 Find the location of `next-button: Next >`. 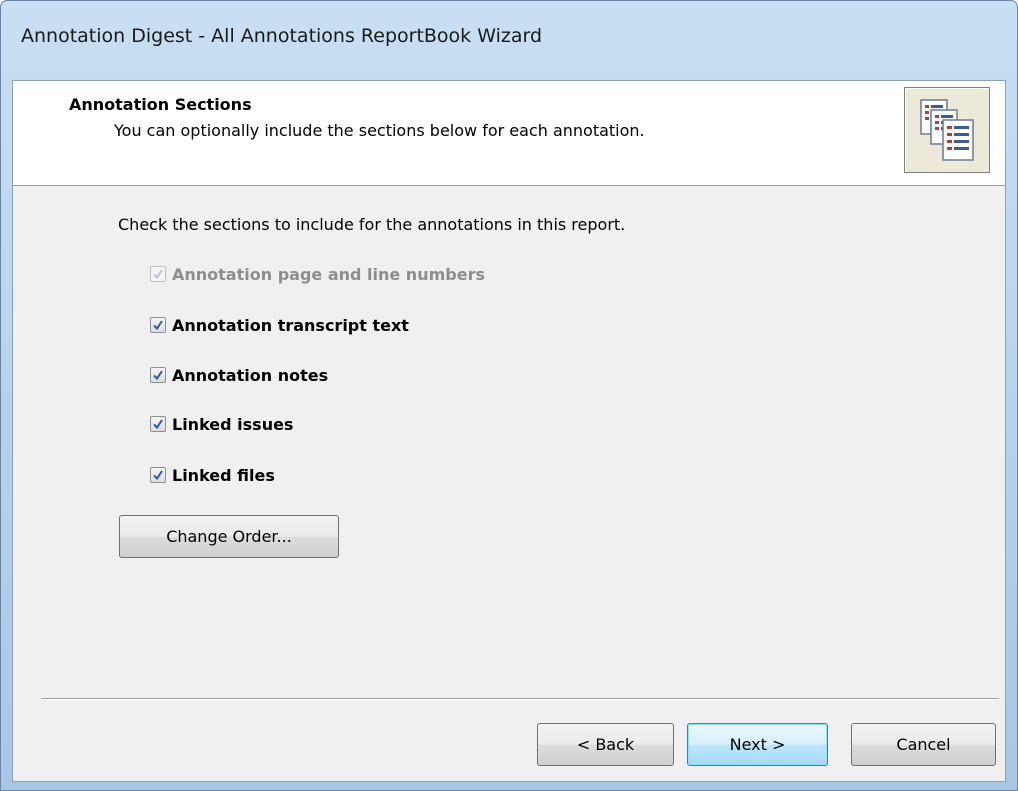

next-button: Next > is located at coordinates (757, 744).